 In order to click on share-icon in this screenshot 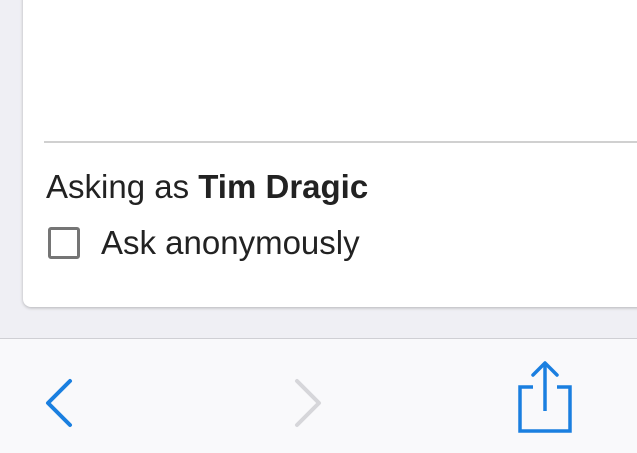, I will do `click(545, 397)`.